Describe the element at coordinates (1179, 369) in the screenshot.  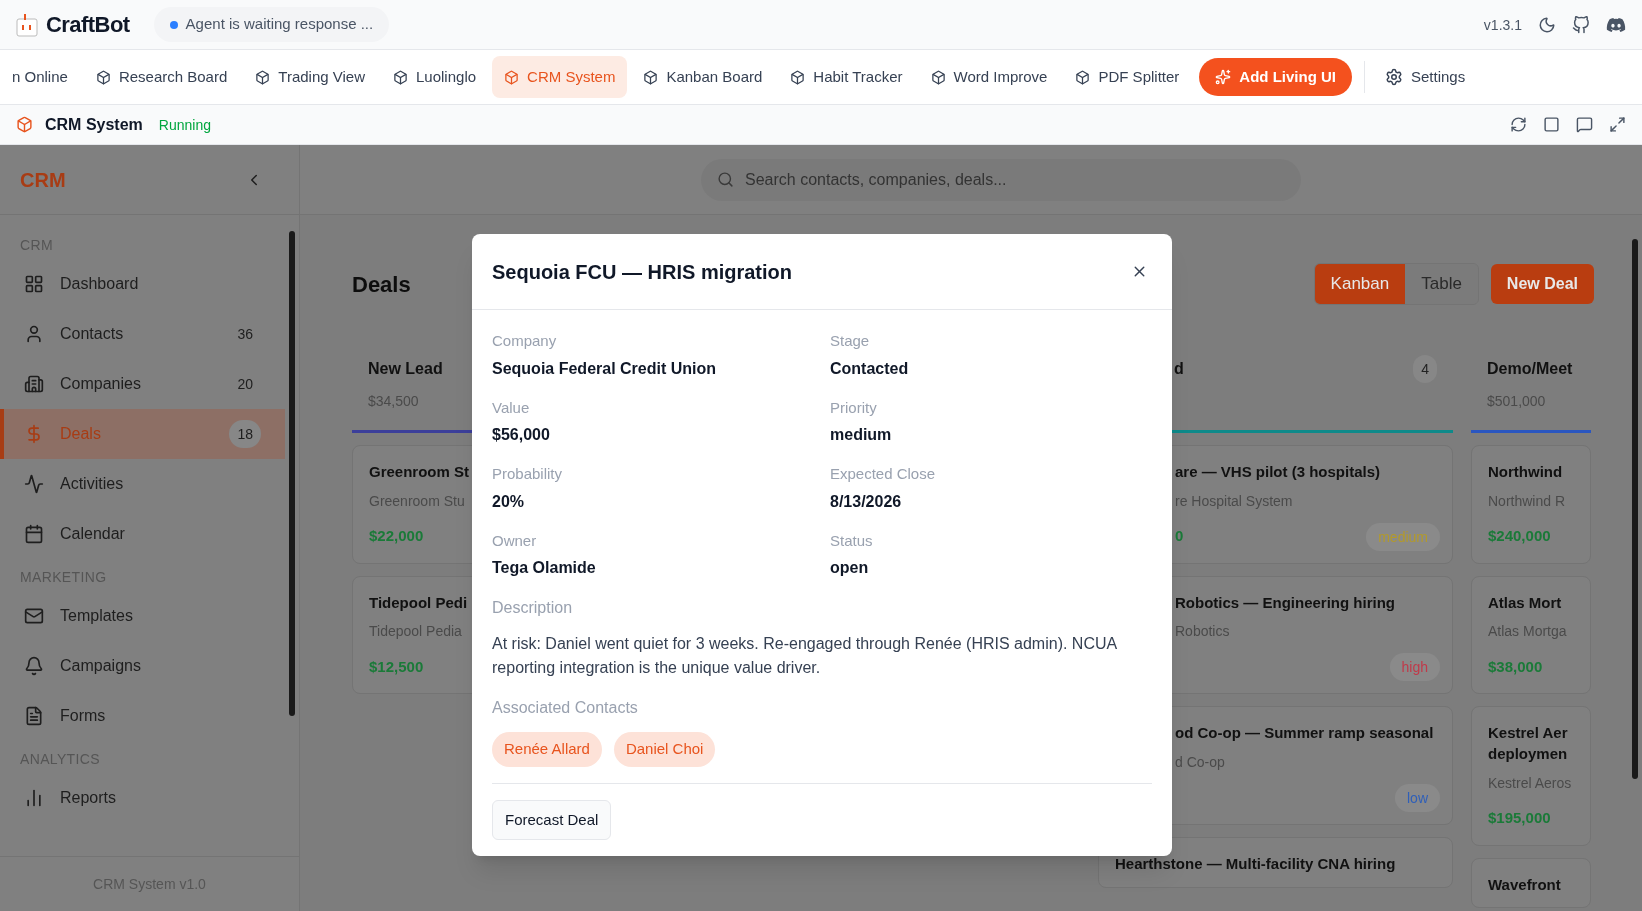
I see `column-title: d` at that location.